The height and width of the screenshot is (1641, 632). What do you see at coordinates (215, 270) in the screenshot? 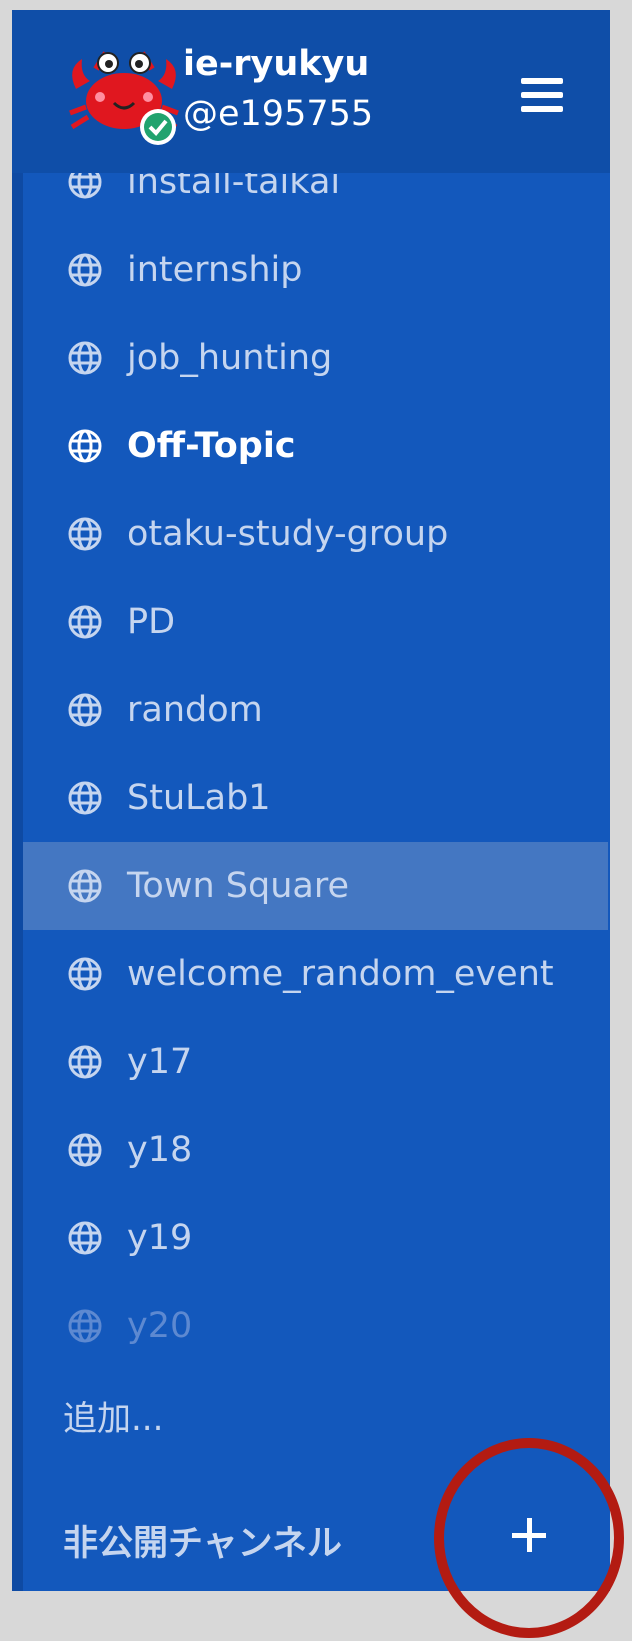
I see `channel-label: internship` at bounding box center [215, 270].